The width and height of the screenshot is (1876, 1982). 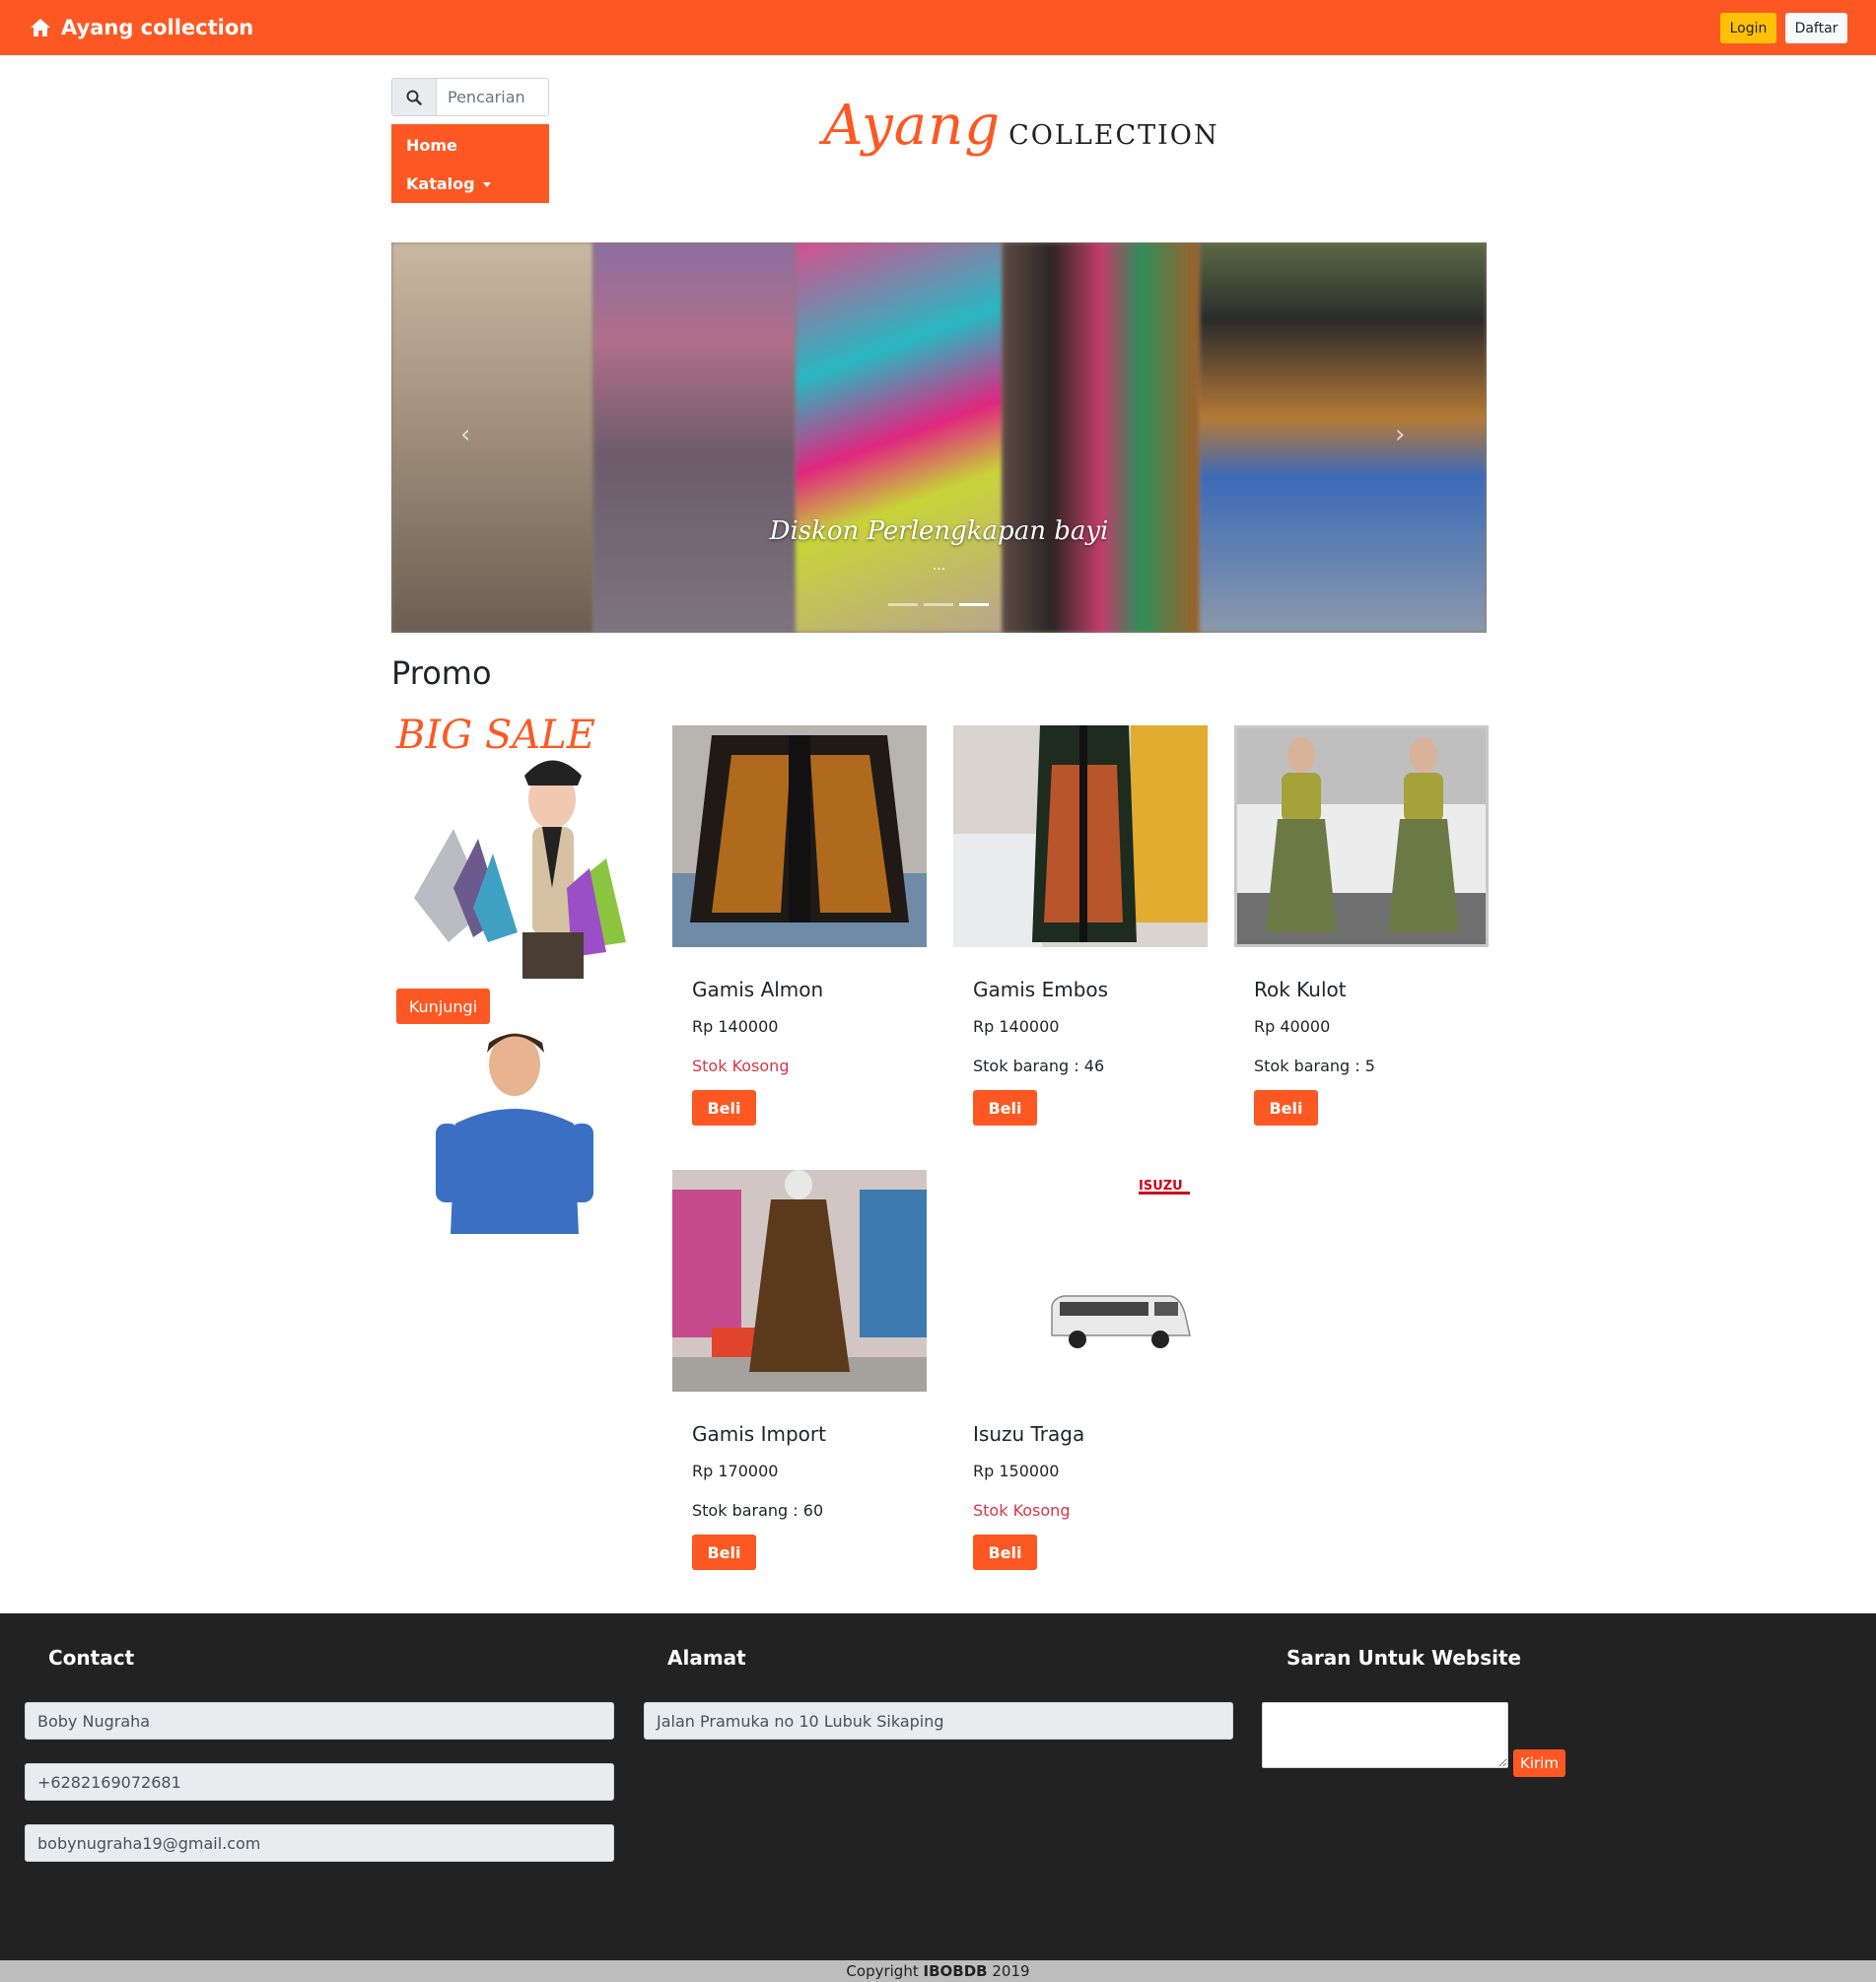 I want to click on copyright-bar: Copyright IBOBDB 2019, so click(x=938, y=1971).